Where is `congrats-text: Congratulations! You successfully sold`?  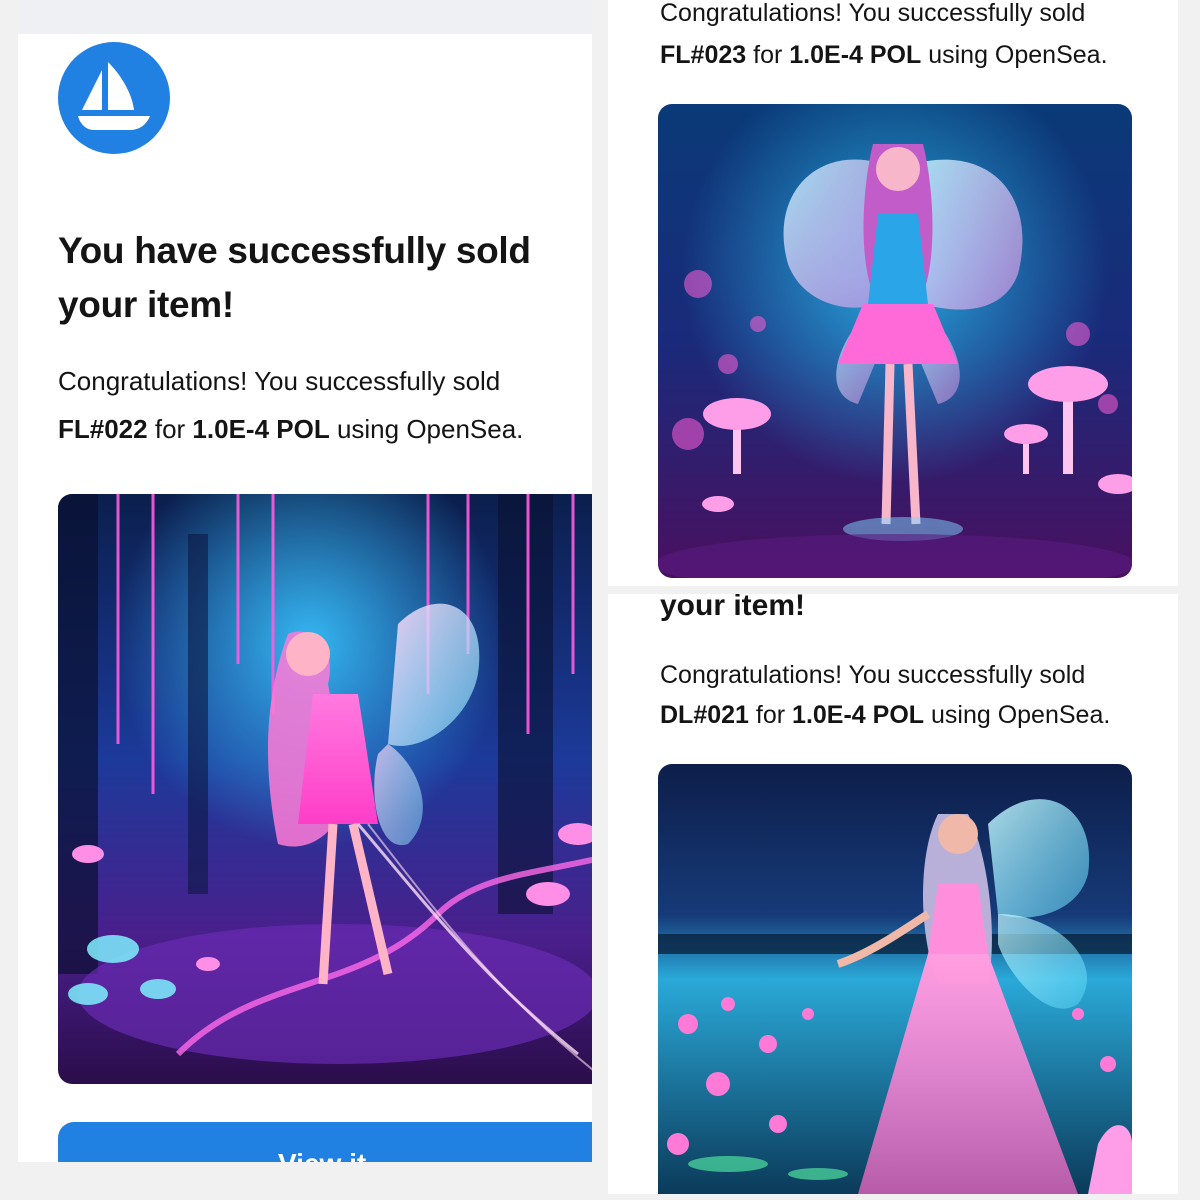
congrats-text: Congratulations! You successfully sold is located at coordinates (279, 381).